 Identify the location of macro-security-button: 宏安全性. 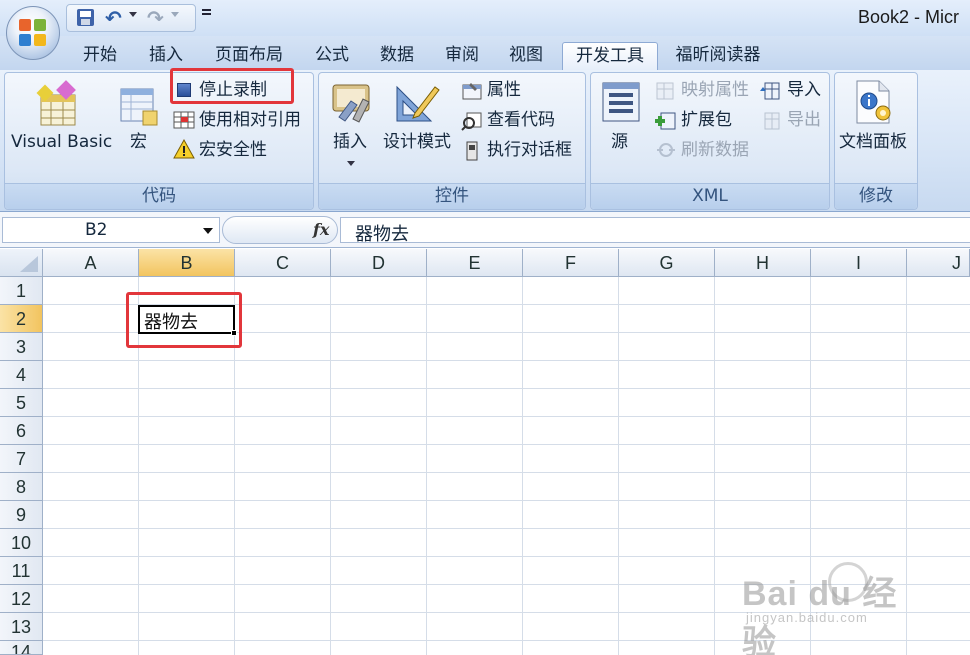
(233, 150).